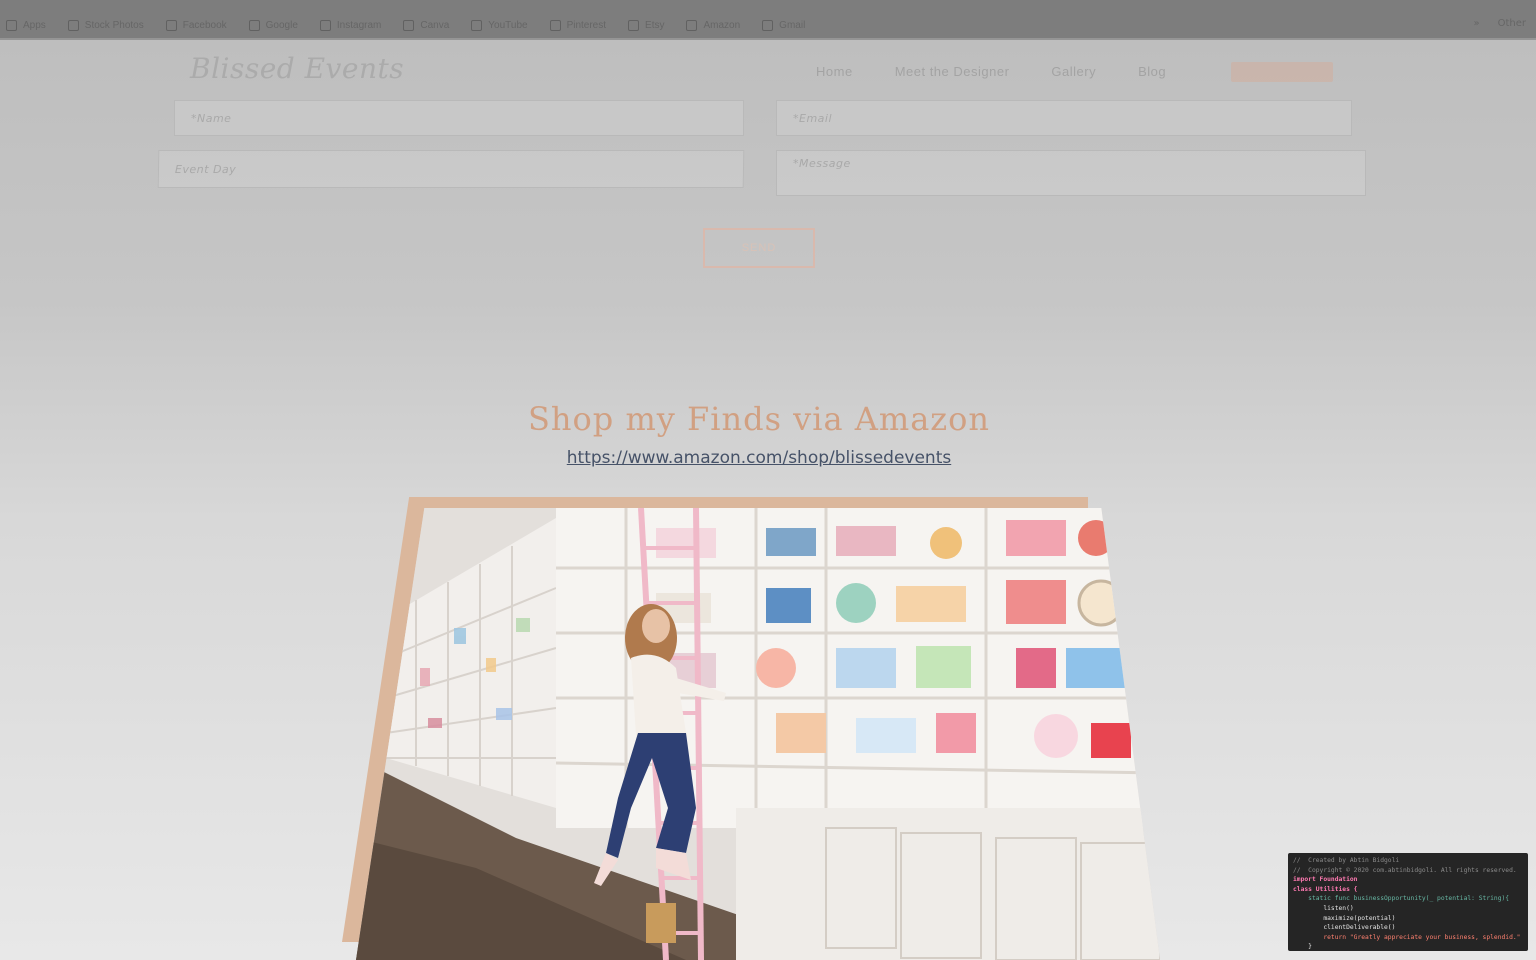 The width and height of the screenshot is (1536, 960). I want to click on email-field: *Email, so click(1064, 118).